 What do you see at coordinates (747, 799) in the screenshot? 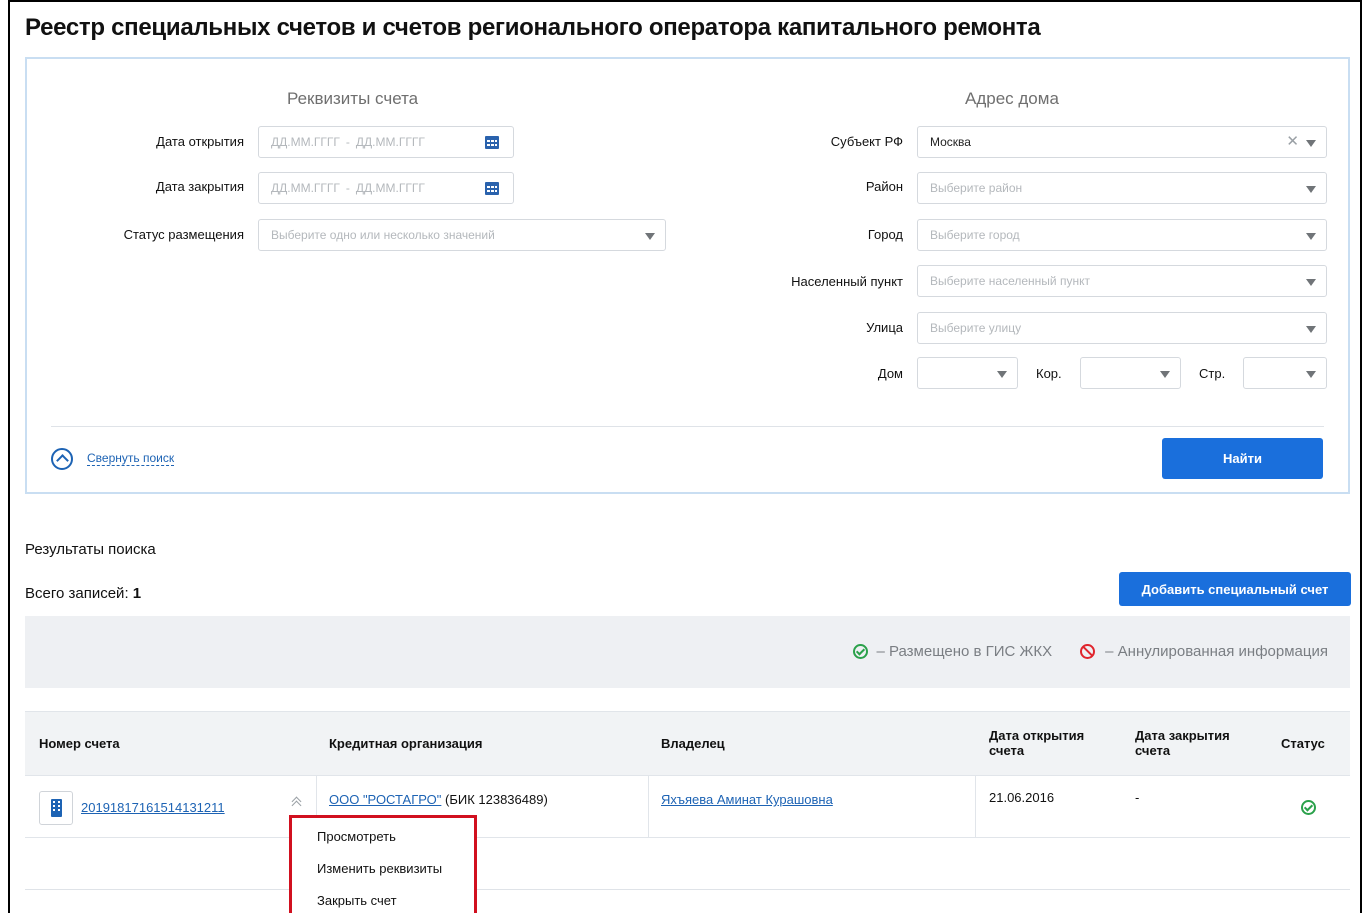
I see `owner-link: Яхъяева Аминат Курашовна` at bounding box center [747, 799].